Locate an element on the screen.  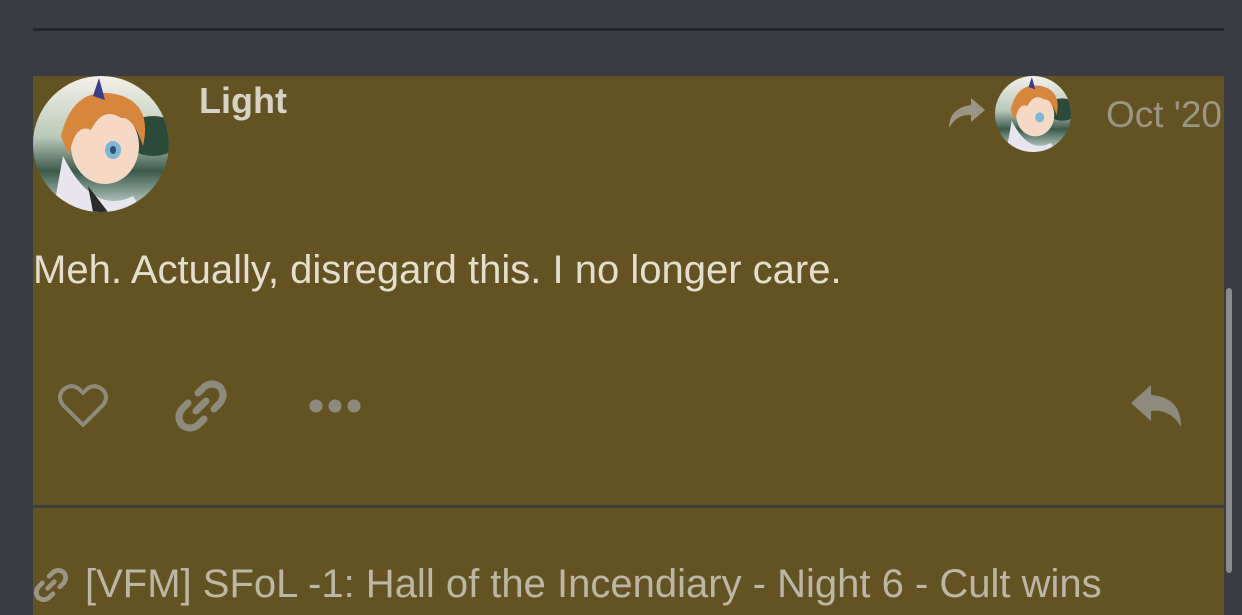
reply-button is located at coordinates (1157, 406).